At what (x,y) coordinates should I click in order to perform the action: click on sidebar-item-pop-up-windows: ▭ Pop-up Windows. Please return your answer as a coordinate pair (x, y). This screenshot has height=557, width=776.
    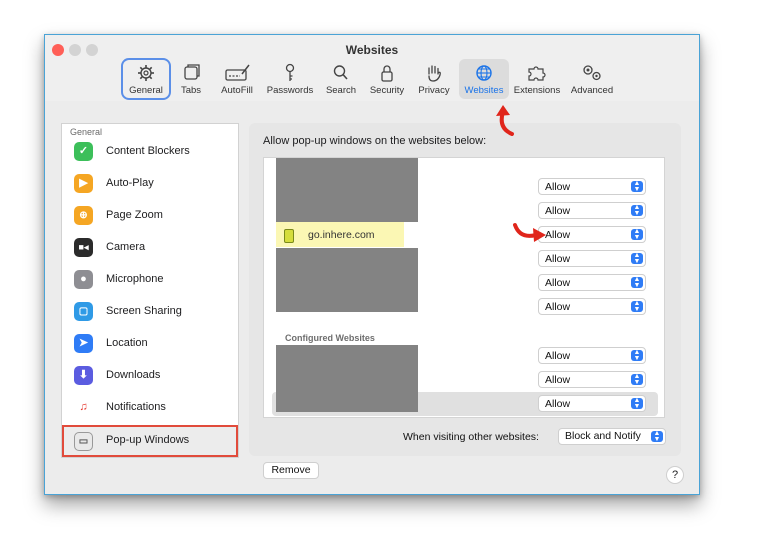
    Looking at the image, I should click on (150, 441).